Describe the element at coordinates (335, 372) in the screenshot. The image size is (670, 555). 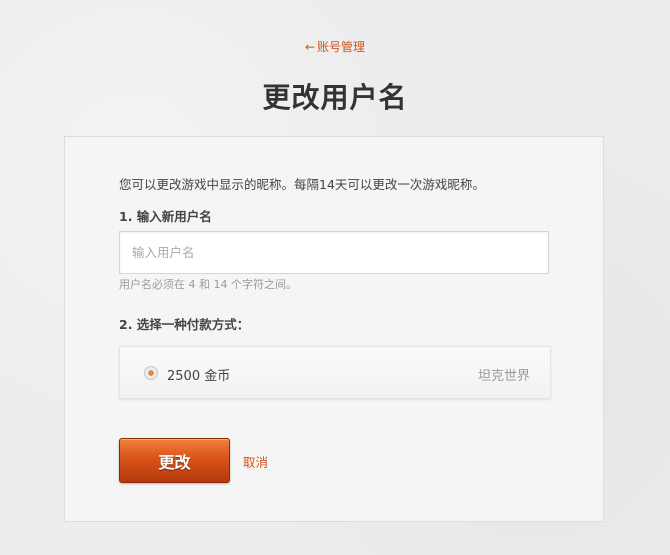
I see `payment-option-gold: 2500 金币 坦克世界` at that location.